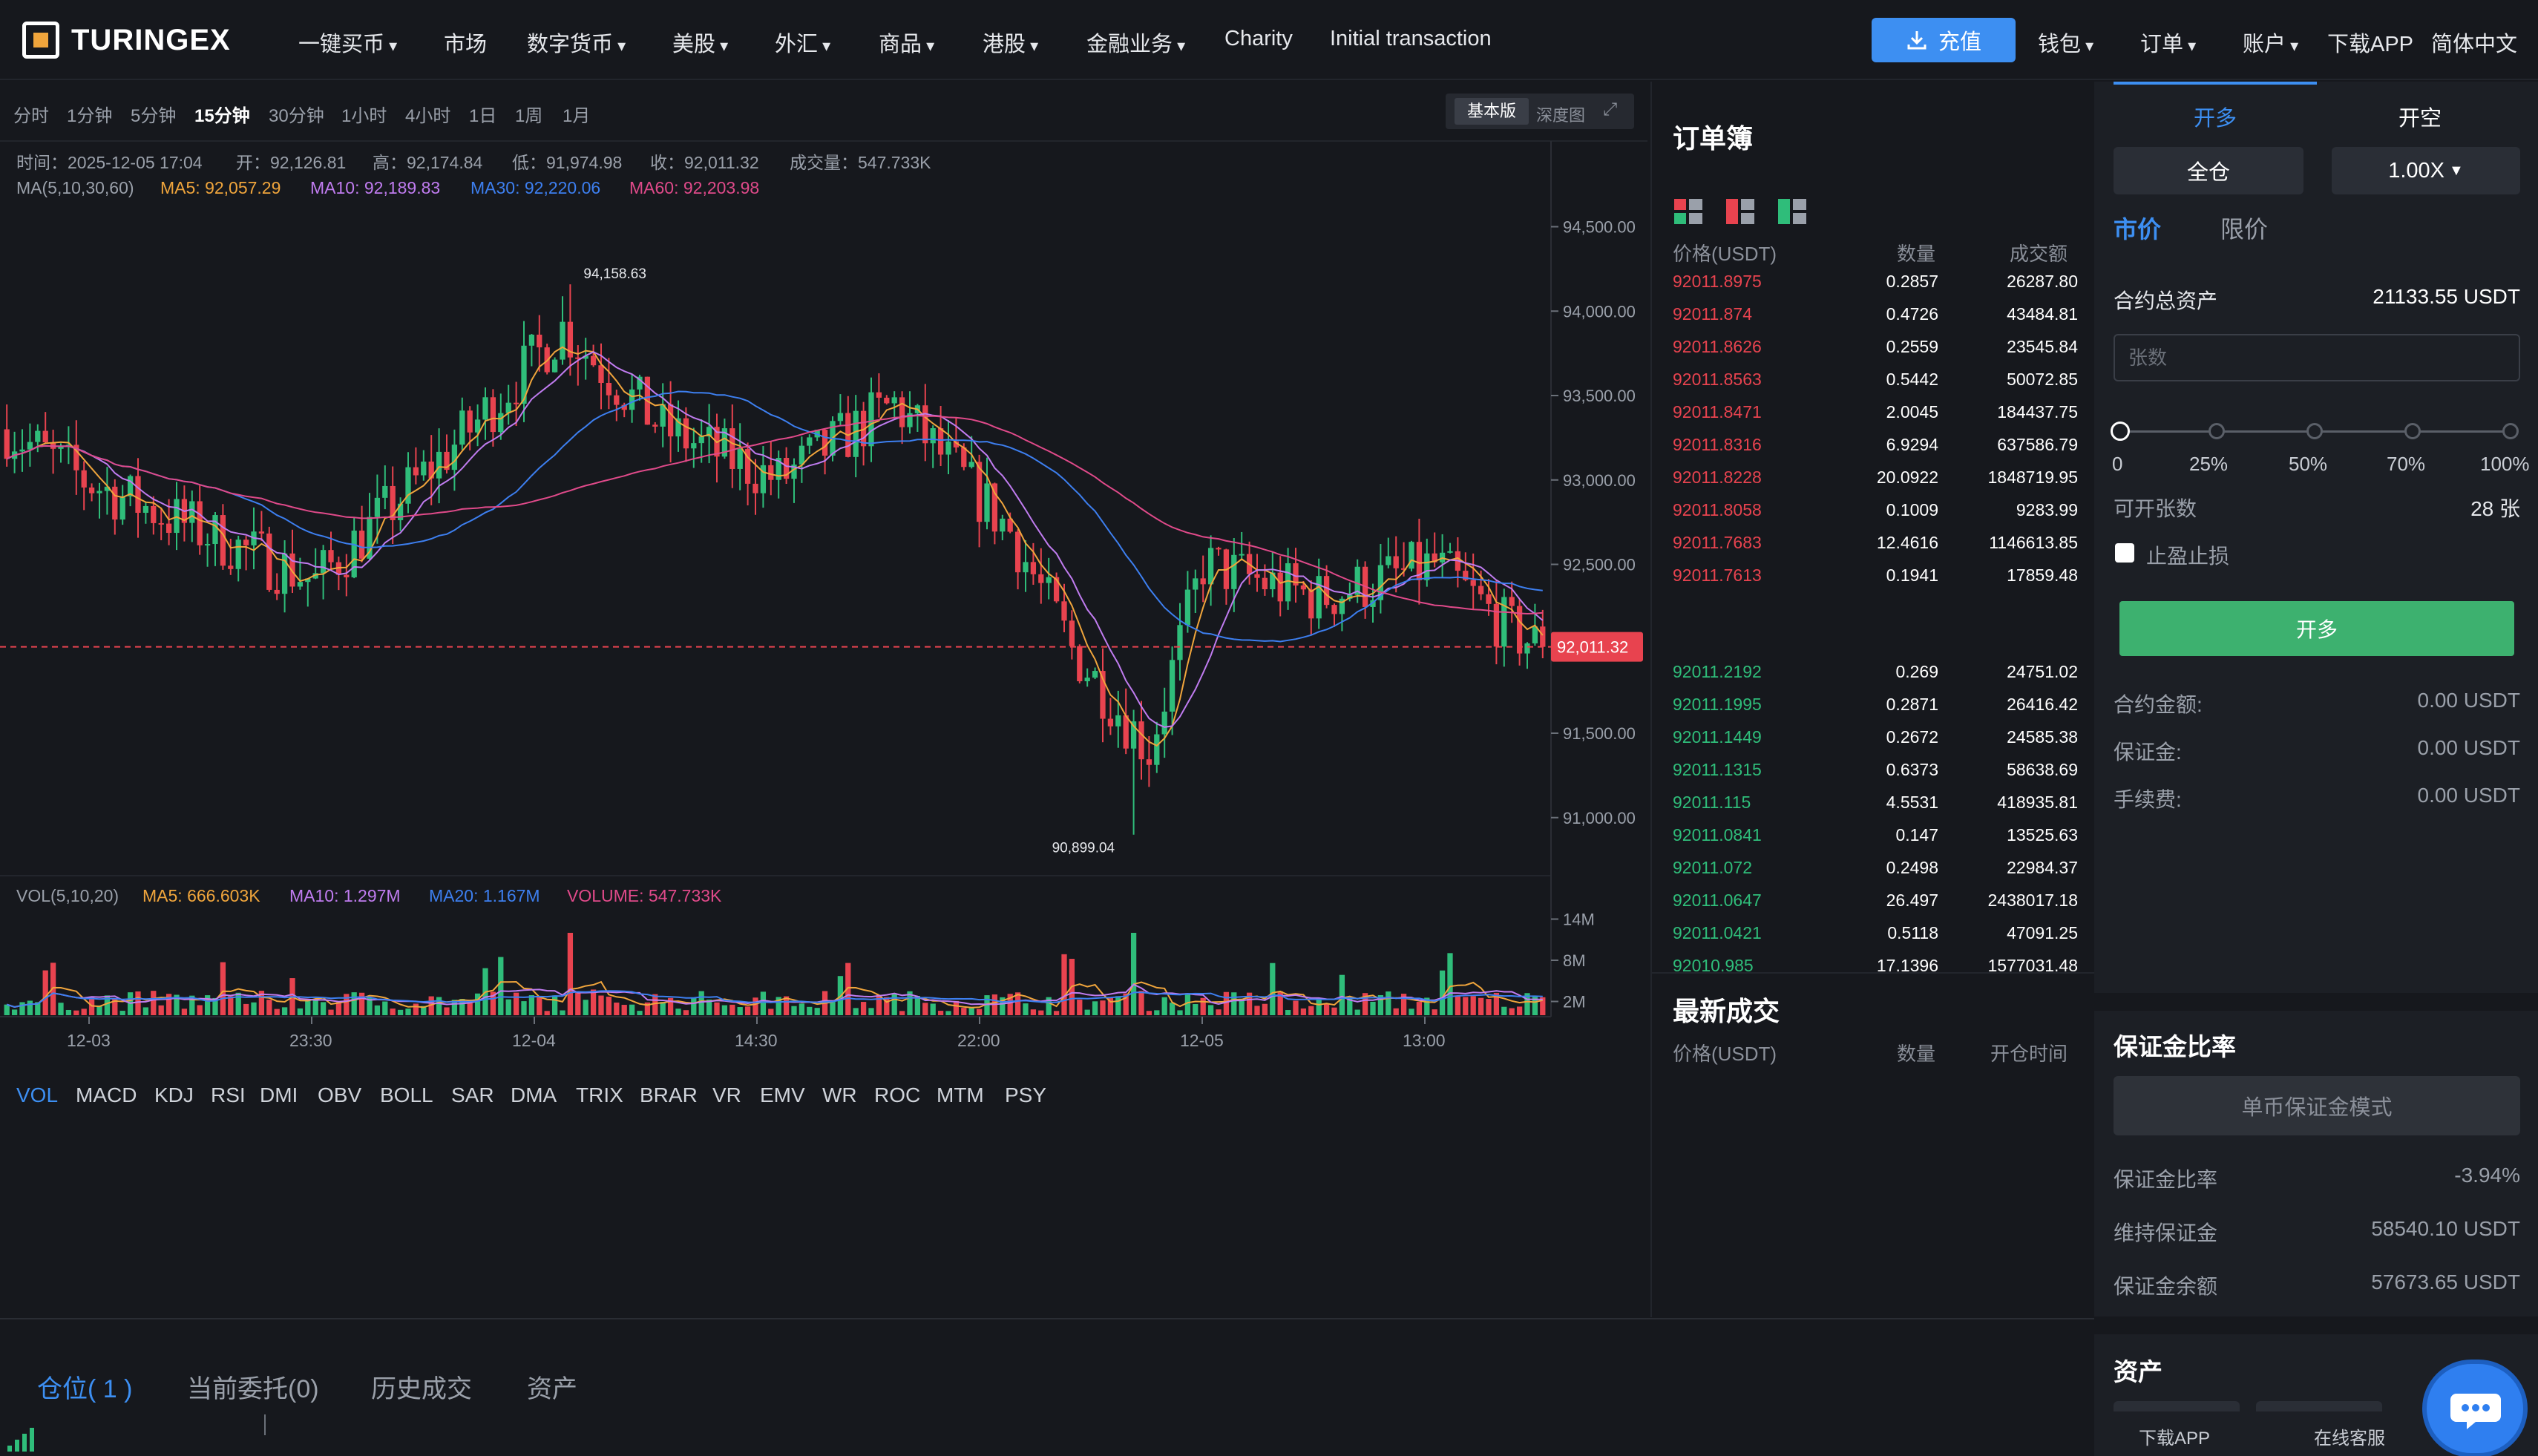 This screenshot has width=2538, height=1456. What do you see at coordinates (84, 1387) in the screenshot?
I see `tab-positions: 仓位( 1 )` at bounding box center [84, 1387].